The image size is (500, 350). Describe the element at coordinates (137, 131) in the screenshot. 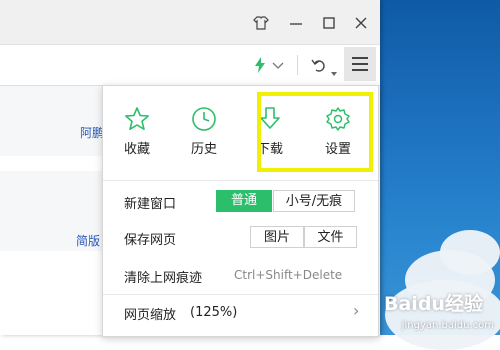

I see `quick-action-favorites: 收藏` at that location.